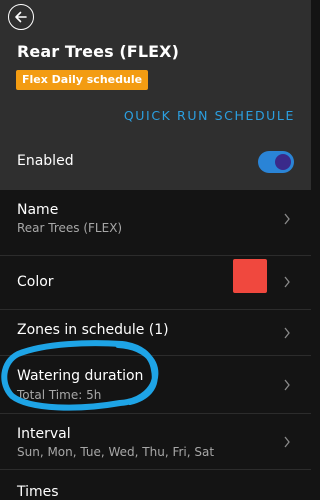 The width and height of the screenshot is (320, 500). I want to click on enabled-toggle, so click(276, 162).